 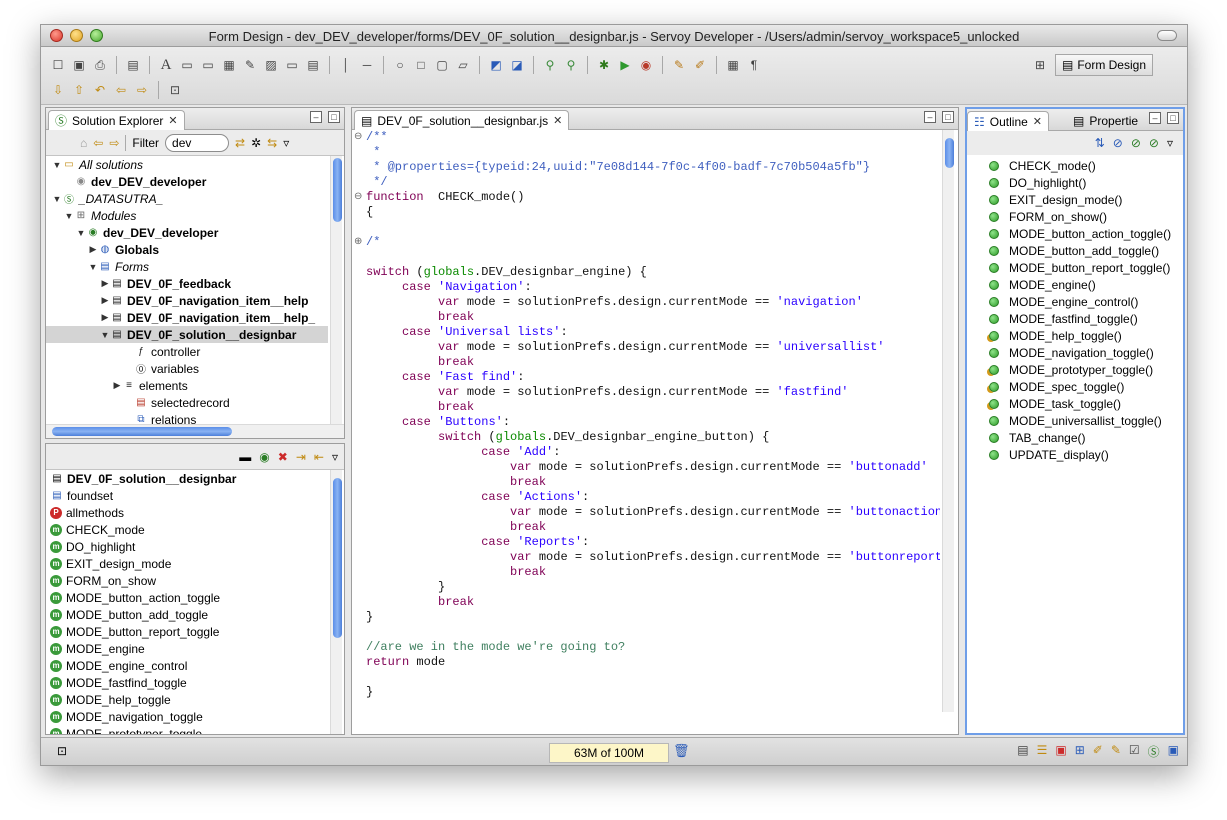 I want to click on member-item: Pallmethods, so click(x=187, y=512).